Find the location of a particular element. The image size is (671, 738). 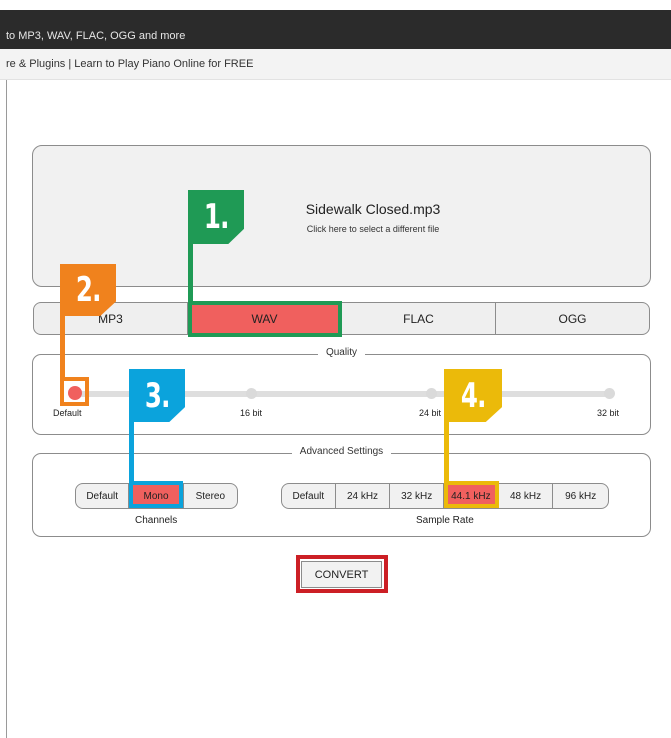

callout-2-connector is located at coordinates (62, 346).